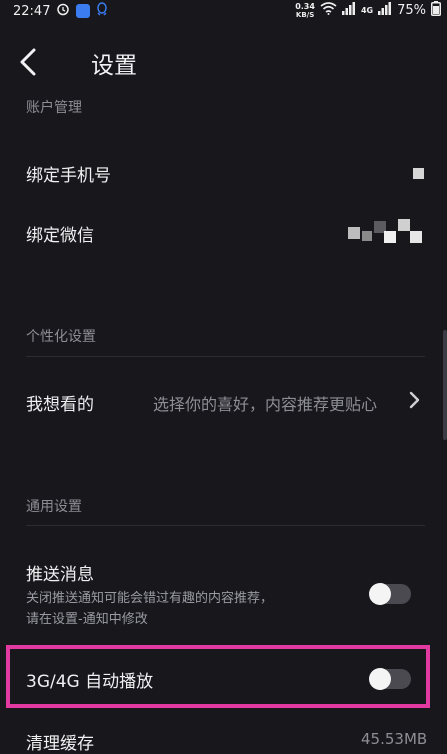  What do you see at coordinates (223, 10) in the screenshot?
I see `status-bar: 22:47 0.34 KB/S 4G 75%` at bounding box center [223, 10].